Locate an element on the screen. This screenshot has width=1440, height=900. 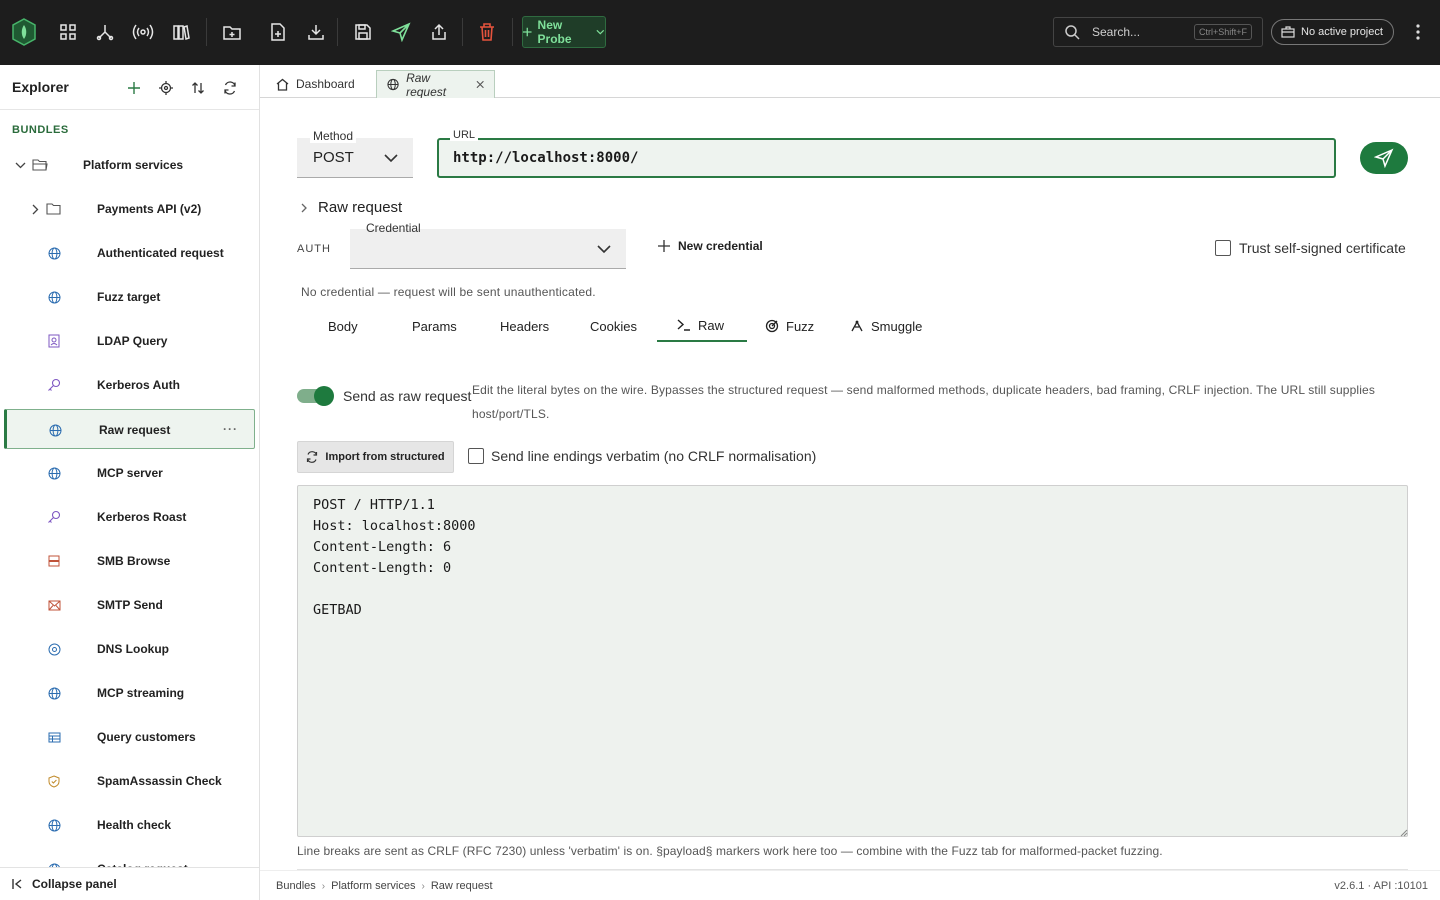
add-icon is located at coordinates (134, 88).